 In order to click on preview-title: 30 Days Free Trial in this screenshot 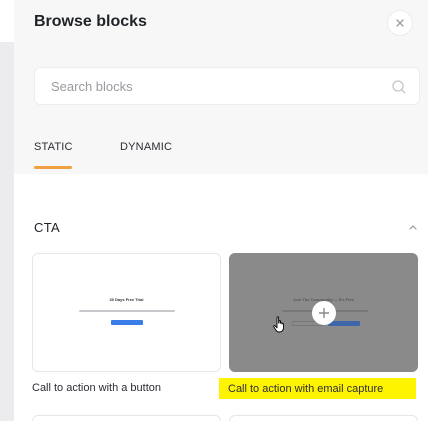, I will do `click(126, 299)`.